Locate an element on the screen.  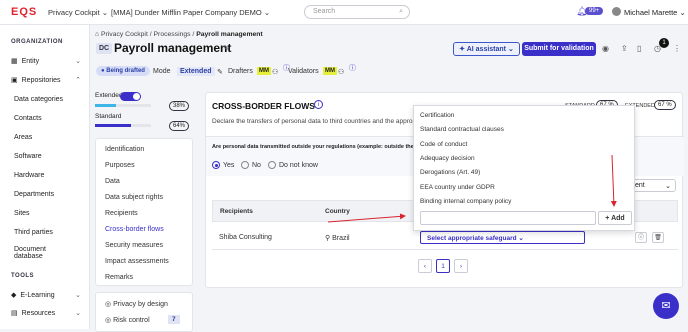
option-adequacy-decision: Adequacy decision is located at coordinates (447, 158).